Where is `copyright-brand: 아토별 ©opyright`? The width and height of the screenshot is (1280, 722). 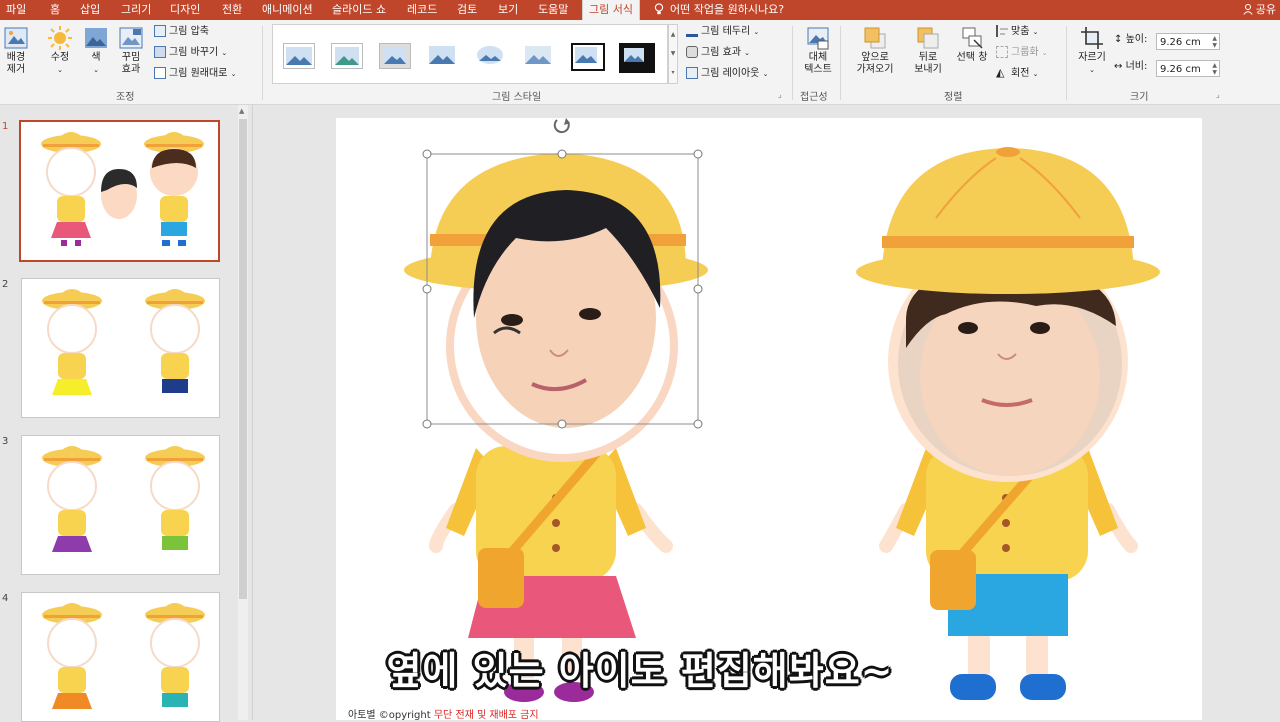
copyright-brand: 아토별 ©opyright is located at coordinates (389, 715).